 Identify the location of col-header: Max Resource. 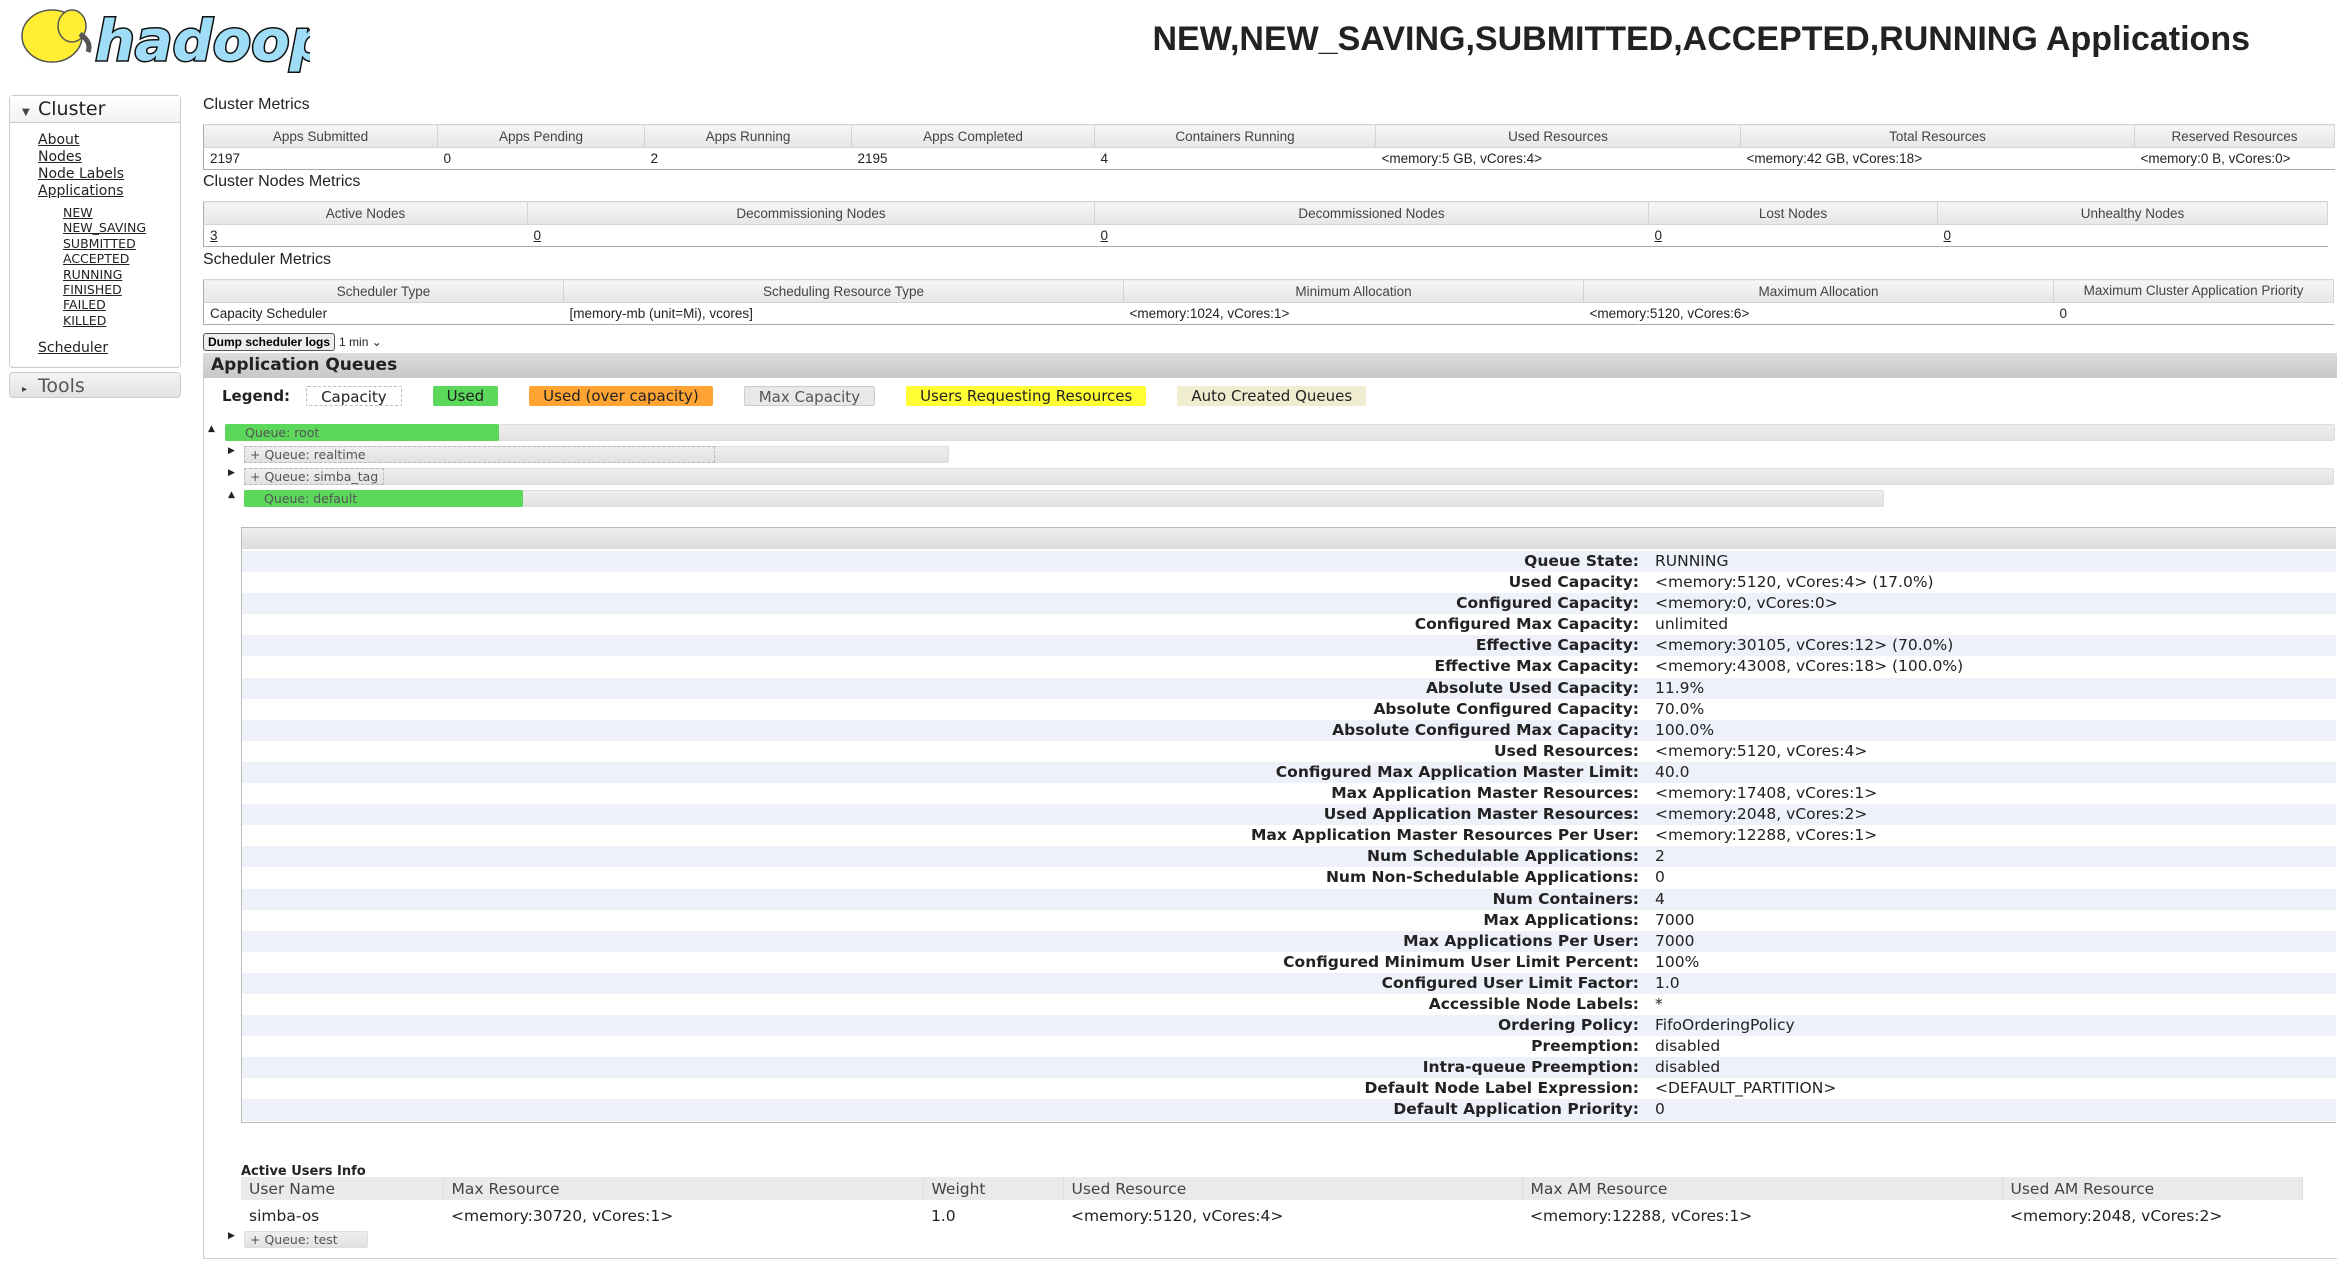
(683, 1188).